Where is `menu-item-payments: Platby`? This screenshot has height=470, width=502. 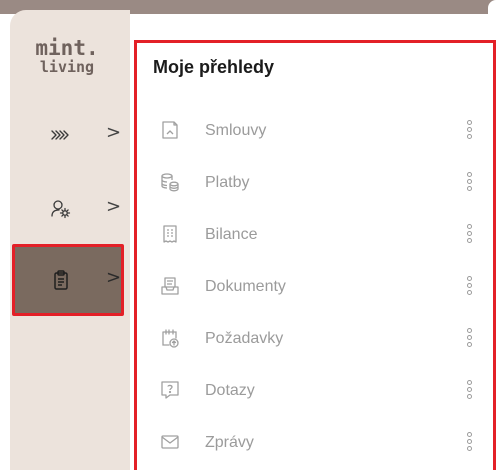
menu-item-payments: Platby is located at coordinates (315, 183).